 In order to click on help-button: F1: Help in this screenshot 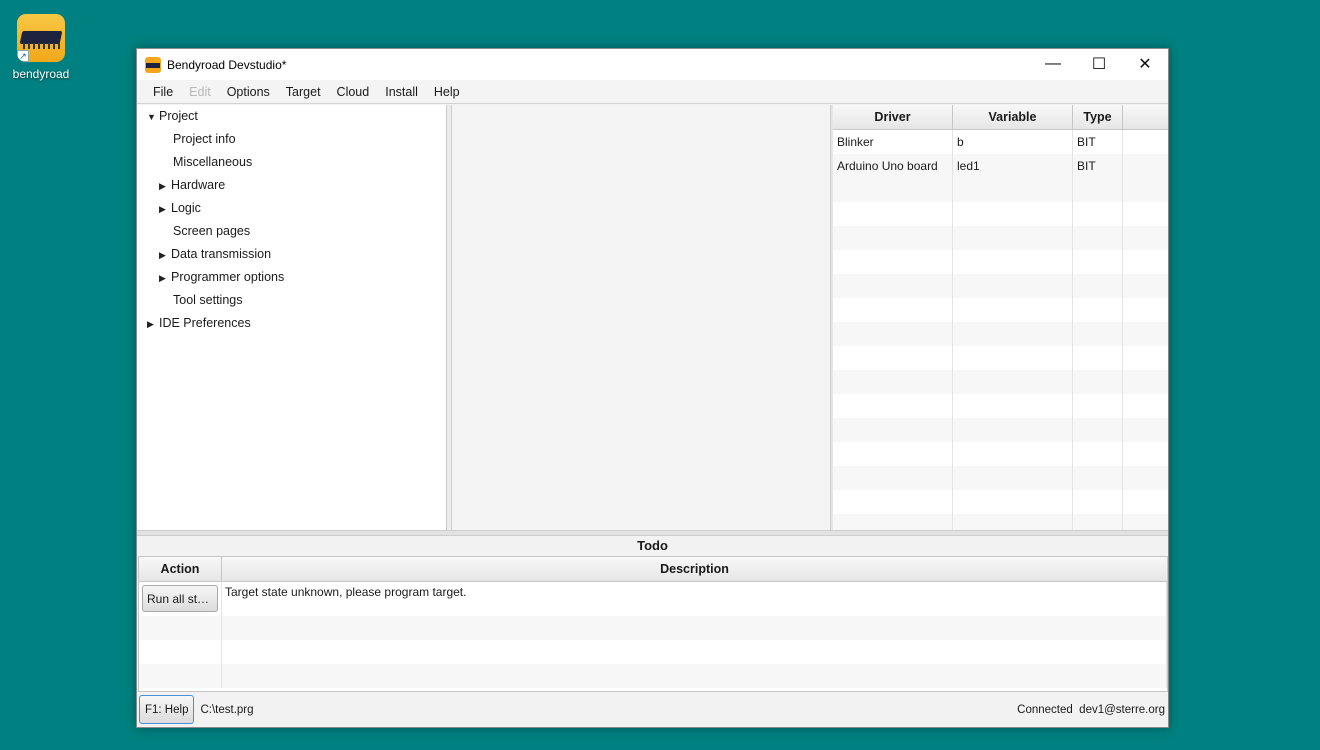, I will do `click(167, 709)`.